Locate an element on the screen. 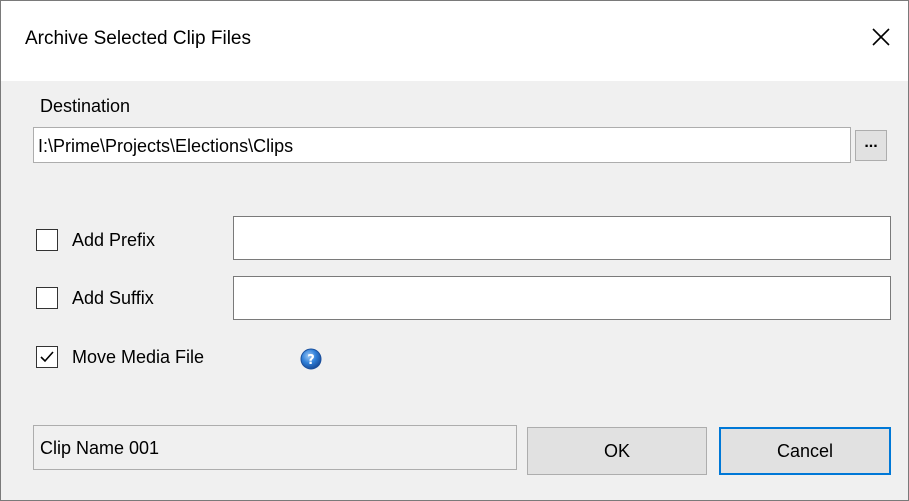 This screenshot has height=501, width=909. destination-value: I:\Prime\Projects\Elections\Clips is located at coordinates (166, 146).